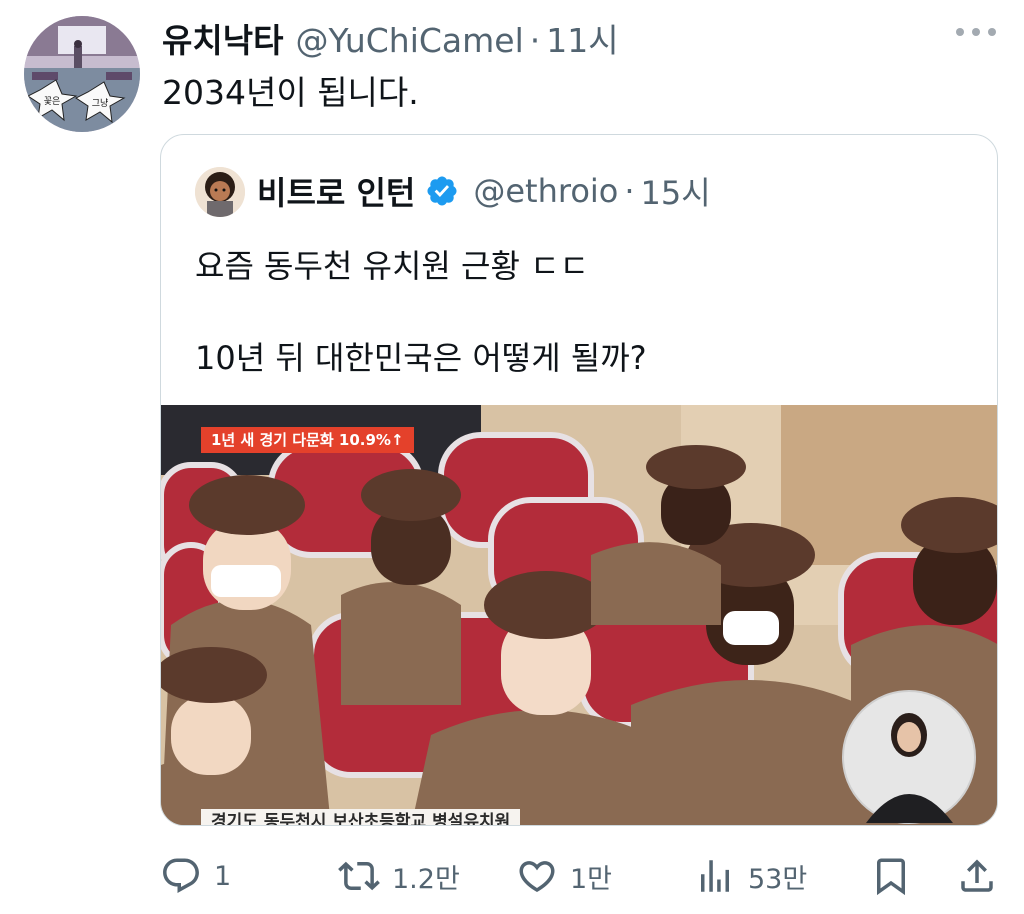 This screenshot has height=914, width=1024. I want to click on news-caption-top: 1년 새 경기 다문화 10.9%↑, so click(307, 440).